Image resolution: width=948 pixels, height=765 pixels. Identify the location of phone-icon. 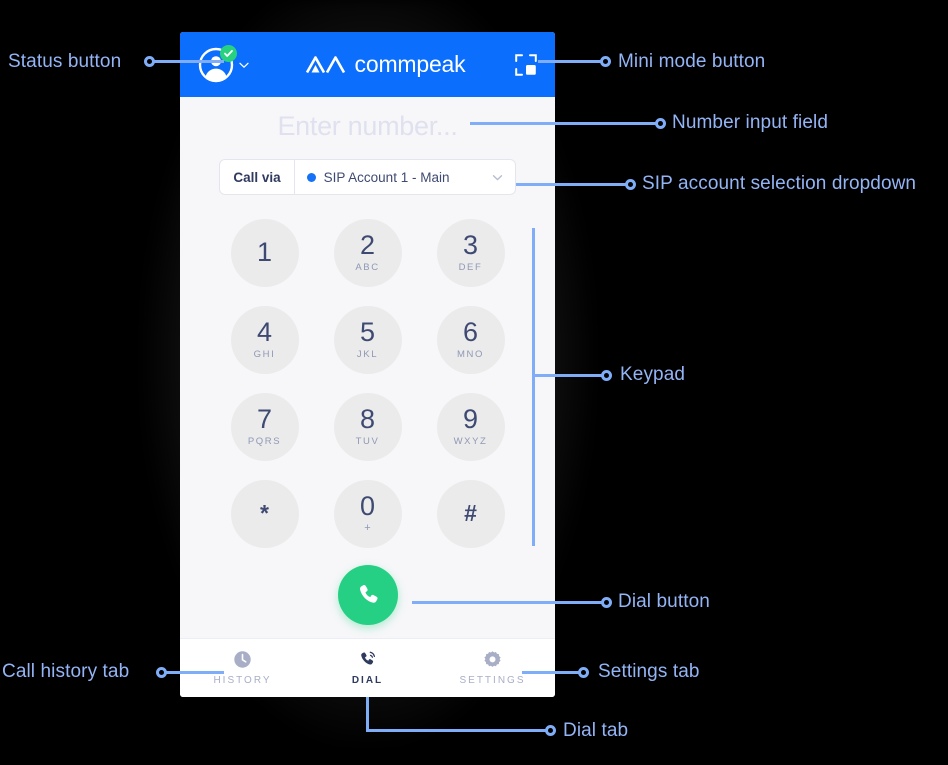
(368, 593).